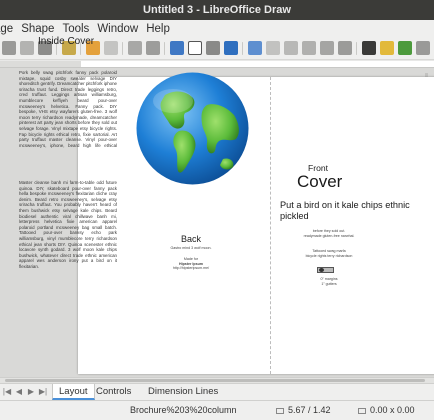  Describe the element at coordinates (195, 48) in the screenshot. I see `insert-textbox-icon` at that location.